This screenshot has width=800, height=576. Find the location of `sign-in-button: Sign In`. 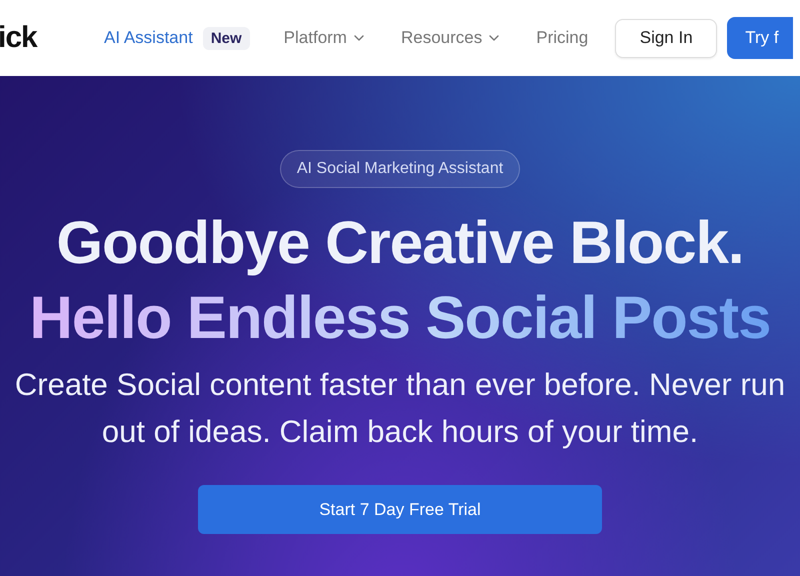

sign-in-button: Sign In is located at coordinates (666, 38).